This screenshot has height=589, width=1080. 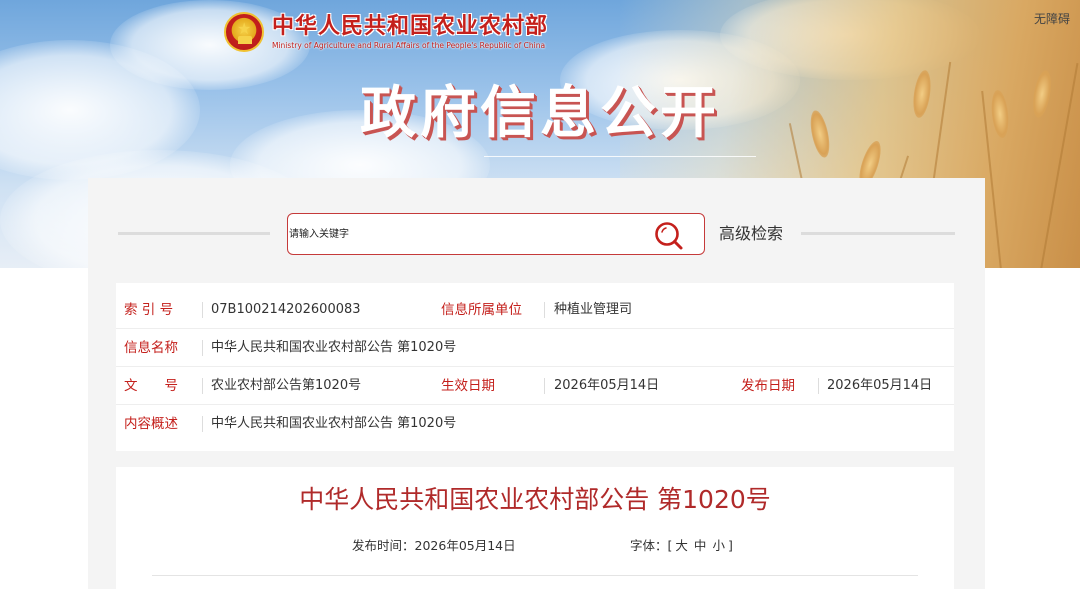 What do you see at coordinates (286, 385) in the screenshot?
I see `document-number-value: 农业农村部公告第1020号` at bounding box center [286, 385].